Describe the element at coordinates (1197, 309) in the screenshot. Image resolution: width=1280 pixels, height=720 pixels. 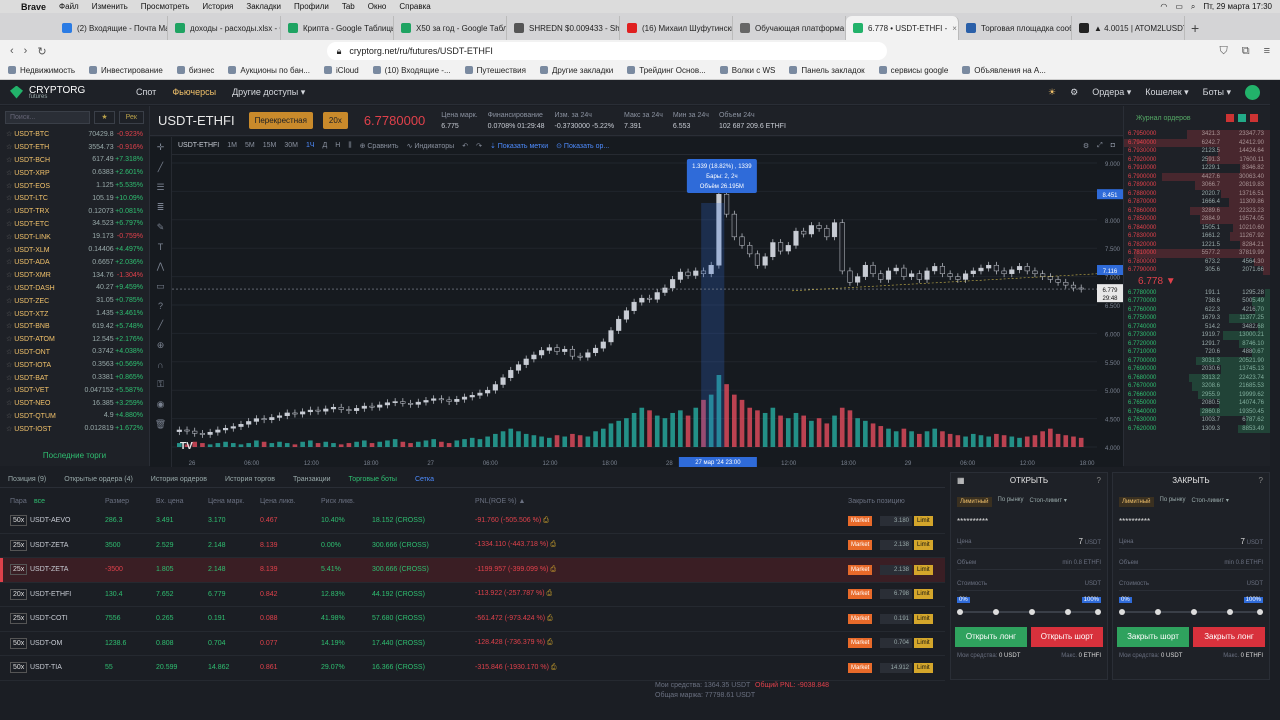
I see `orderbook-row: 6.7760000 622.3 4216.70` at that location.